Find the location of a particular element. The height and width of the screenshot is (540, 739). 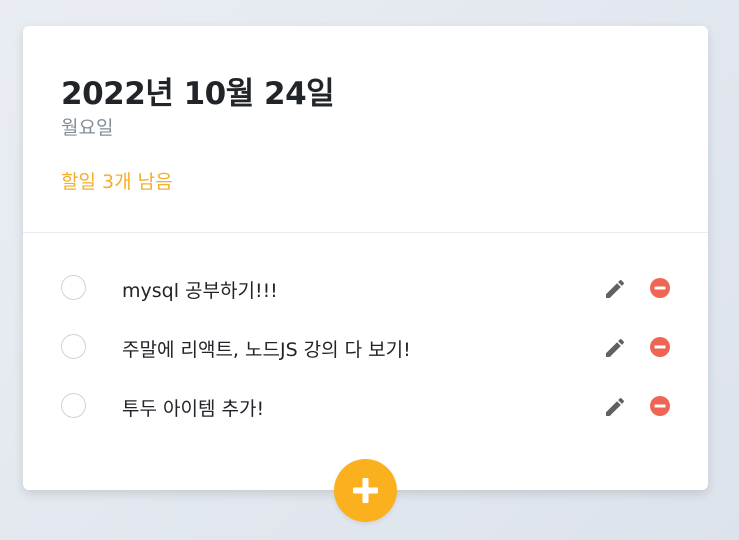

todo-item: mysql 공부하기!!! is located at coordinates (365, 288).